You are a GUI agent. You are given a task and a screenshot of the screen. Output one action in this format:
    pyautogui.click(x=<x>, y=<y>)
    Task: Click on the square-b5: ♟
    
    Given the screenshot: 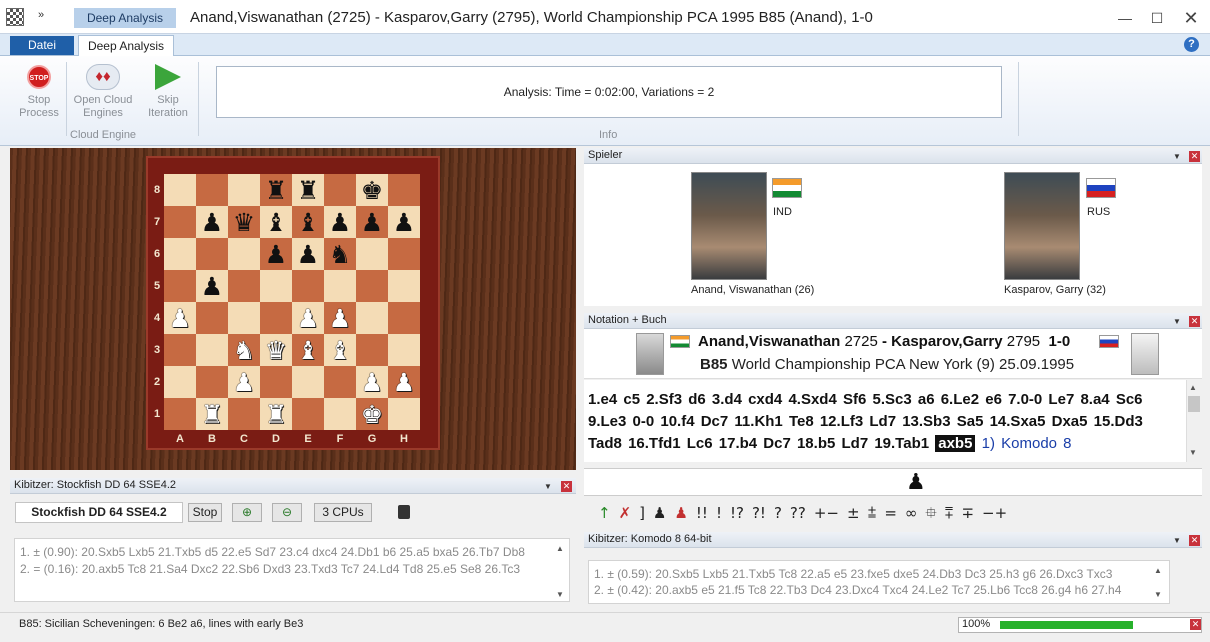 What is the action you would take?
    pyautogui.click(x=212, y=286)
    